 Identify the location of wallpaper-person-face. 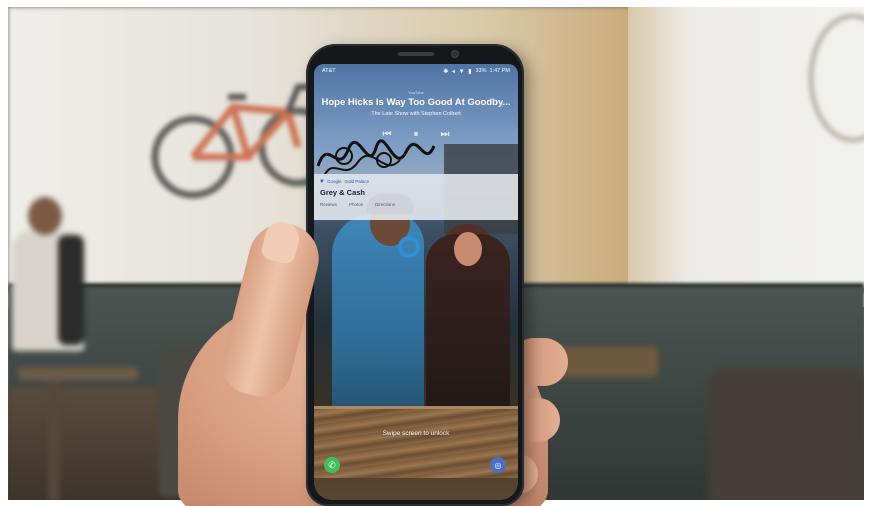
(468, 249).